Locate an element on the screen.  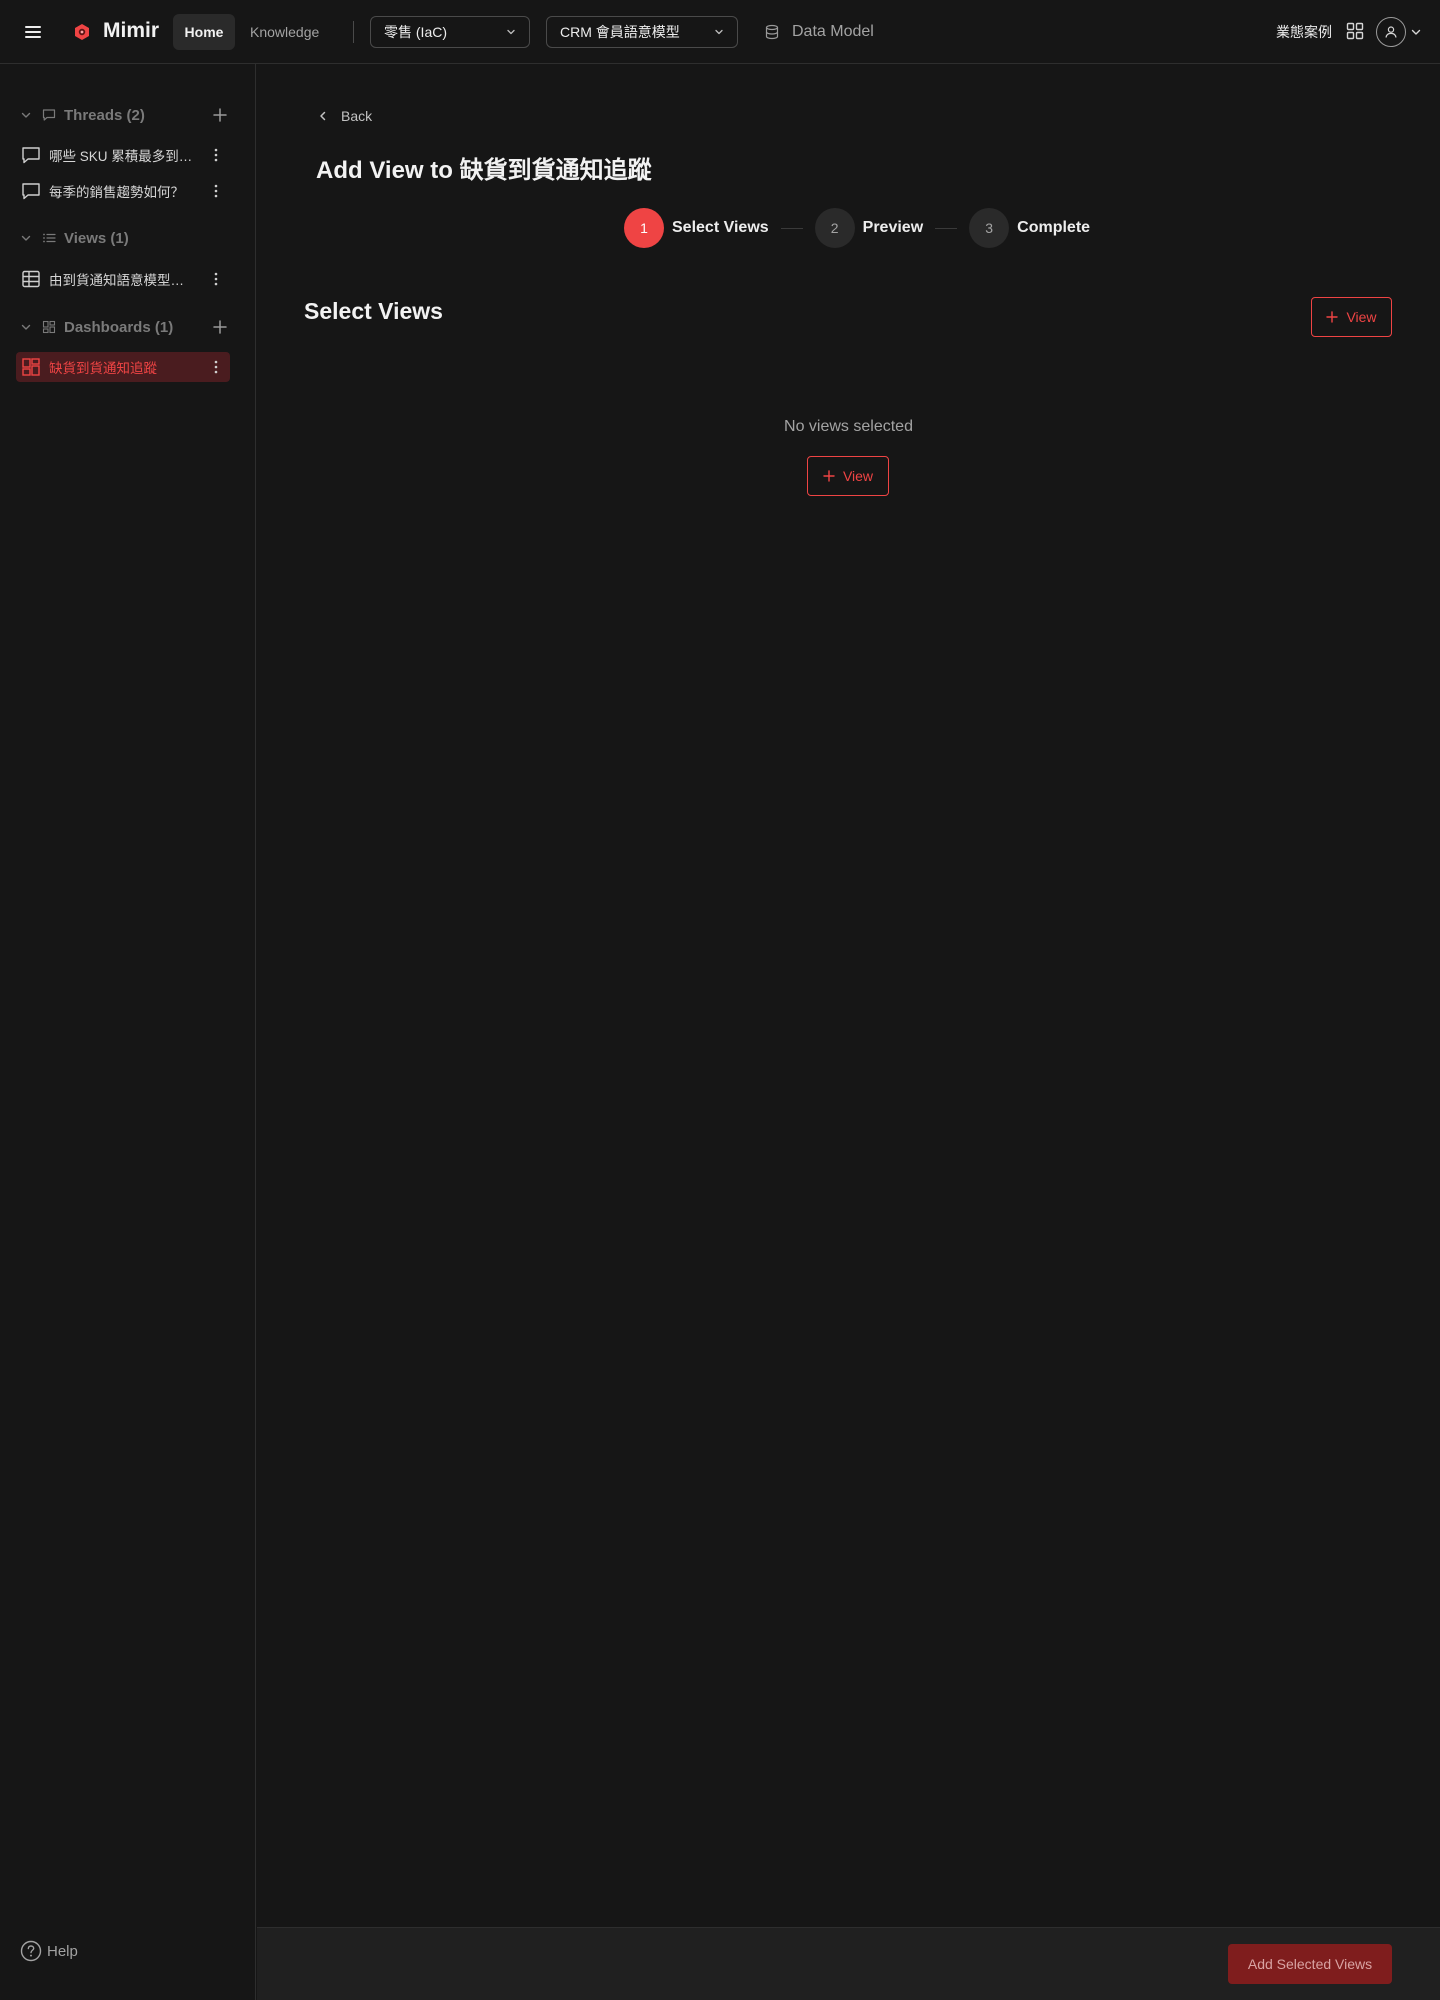
dashboard-item-active: 缺貨到貨通知追蹤 is located at coordinates (123, 367).